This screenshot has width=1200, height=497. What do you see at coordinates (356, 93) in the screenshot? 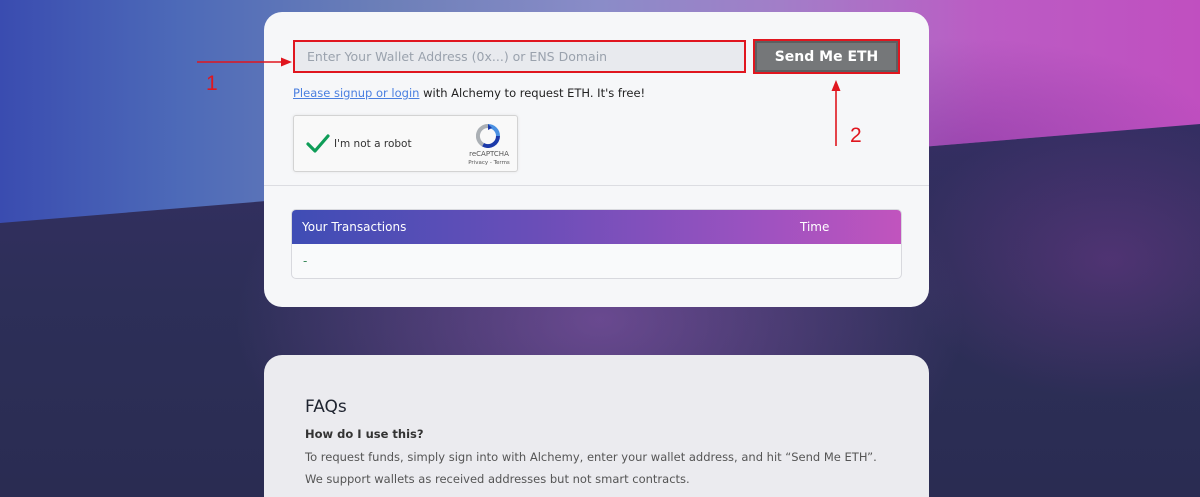
I see `signup-login-link: Please signup or login` at bounding box center [356, 93].